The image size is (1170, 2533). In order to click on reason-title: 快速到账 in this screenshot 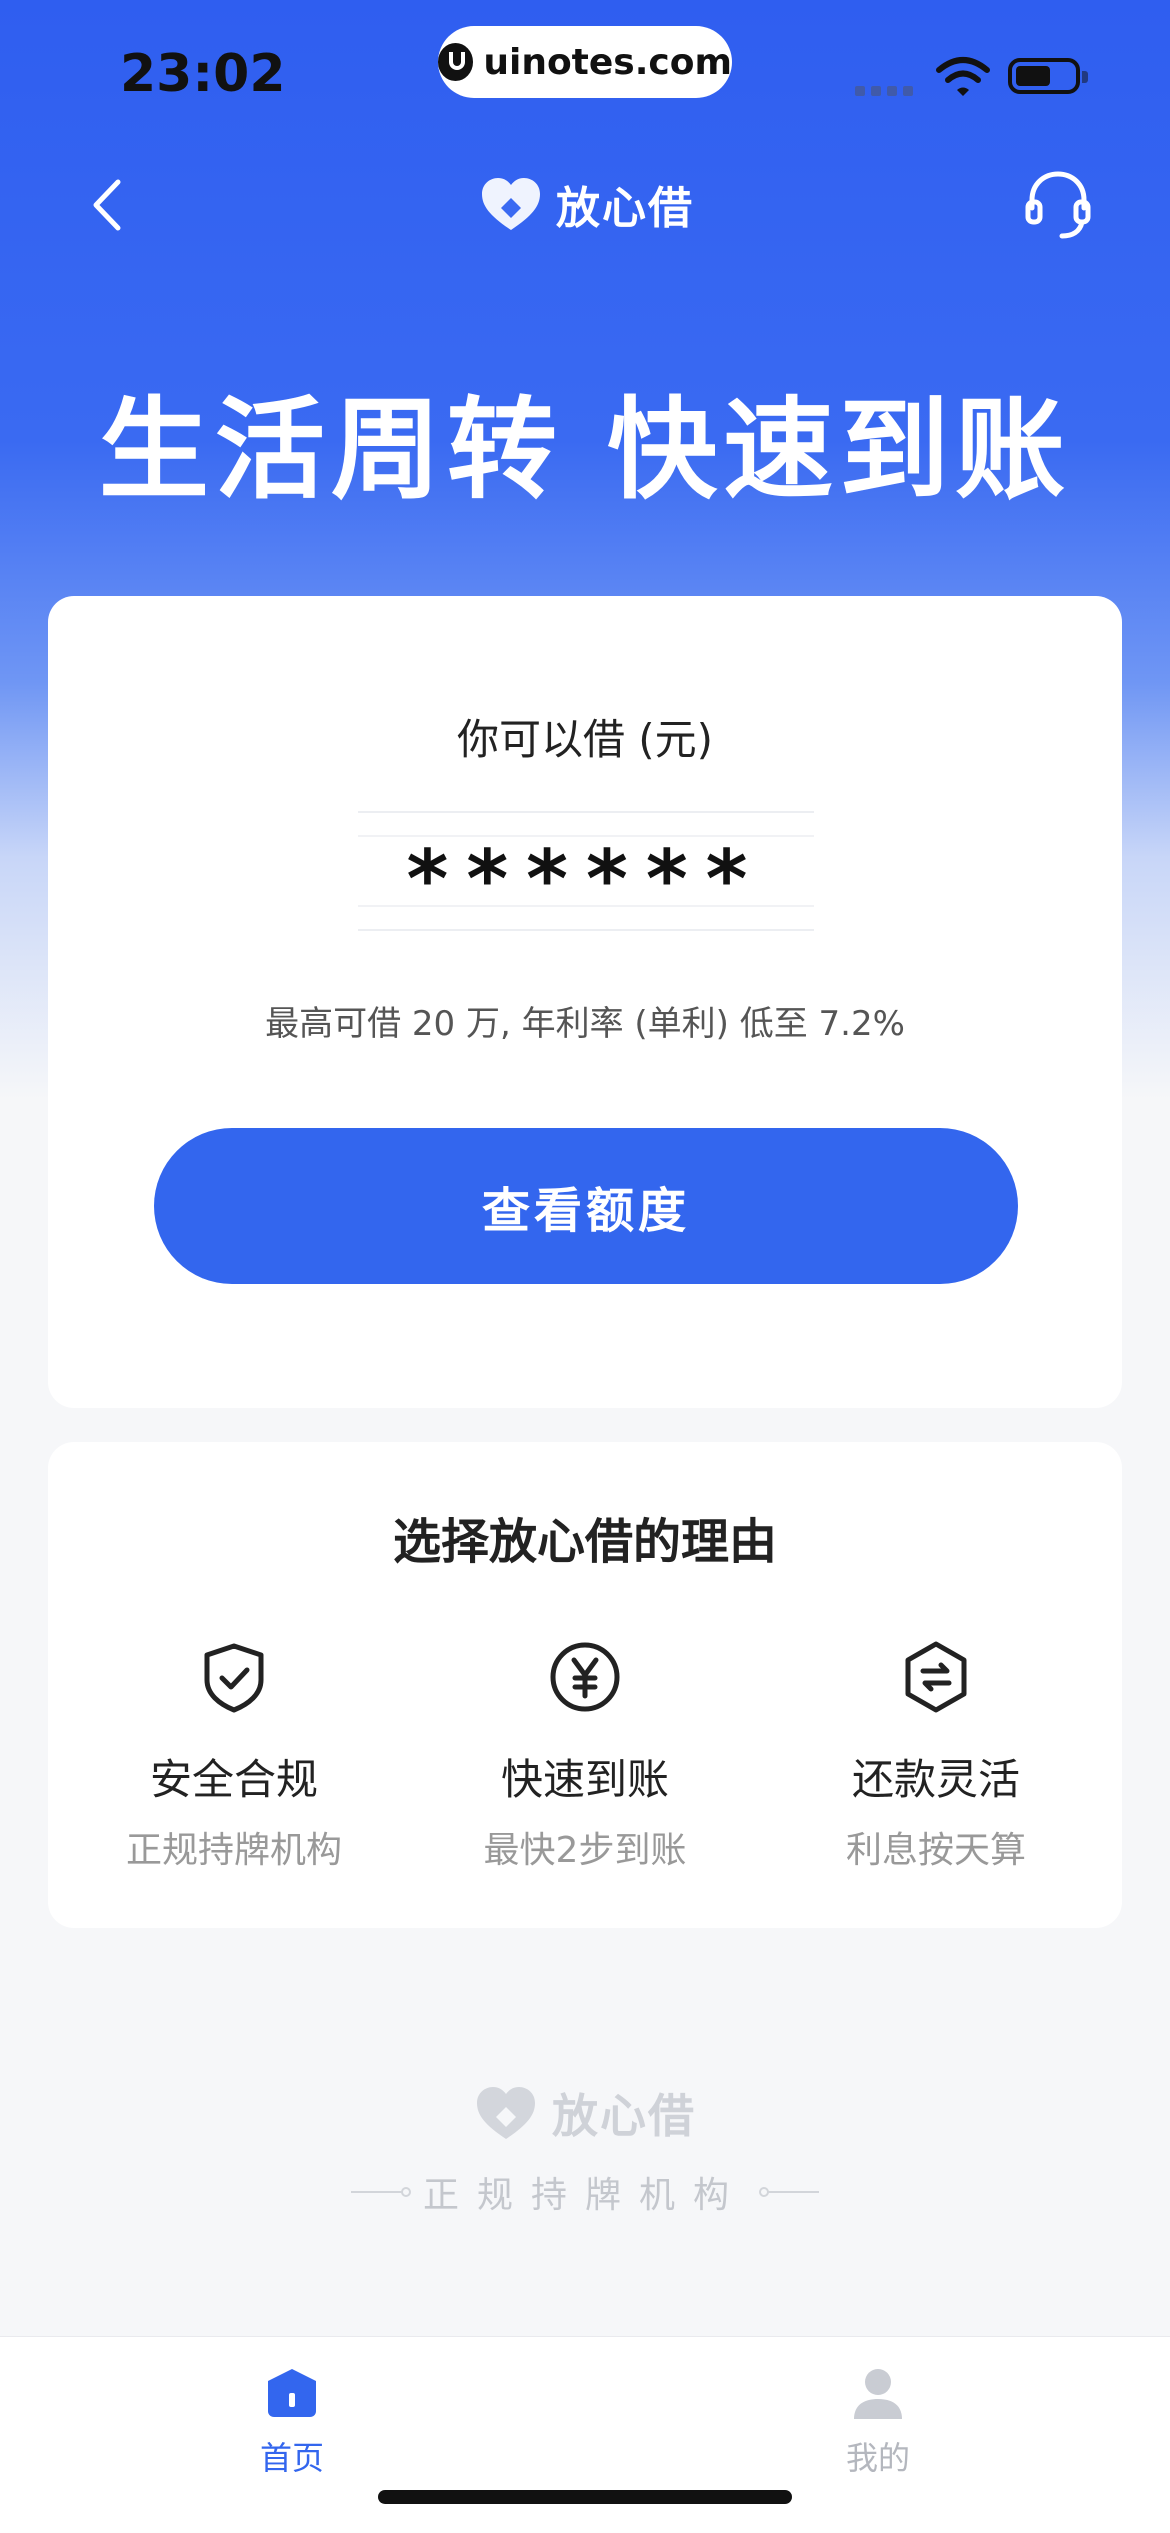, I will do `click(584, 1779)`.